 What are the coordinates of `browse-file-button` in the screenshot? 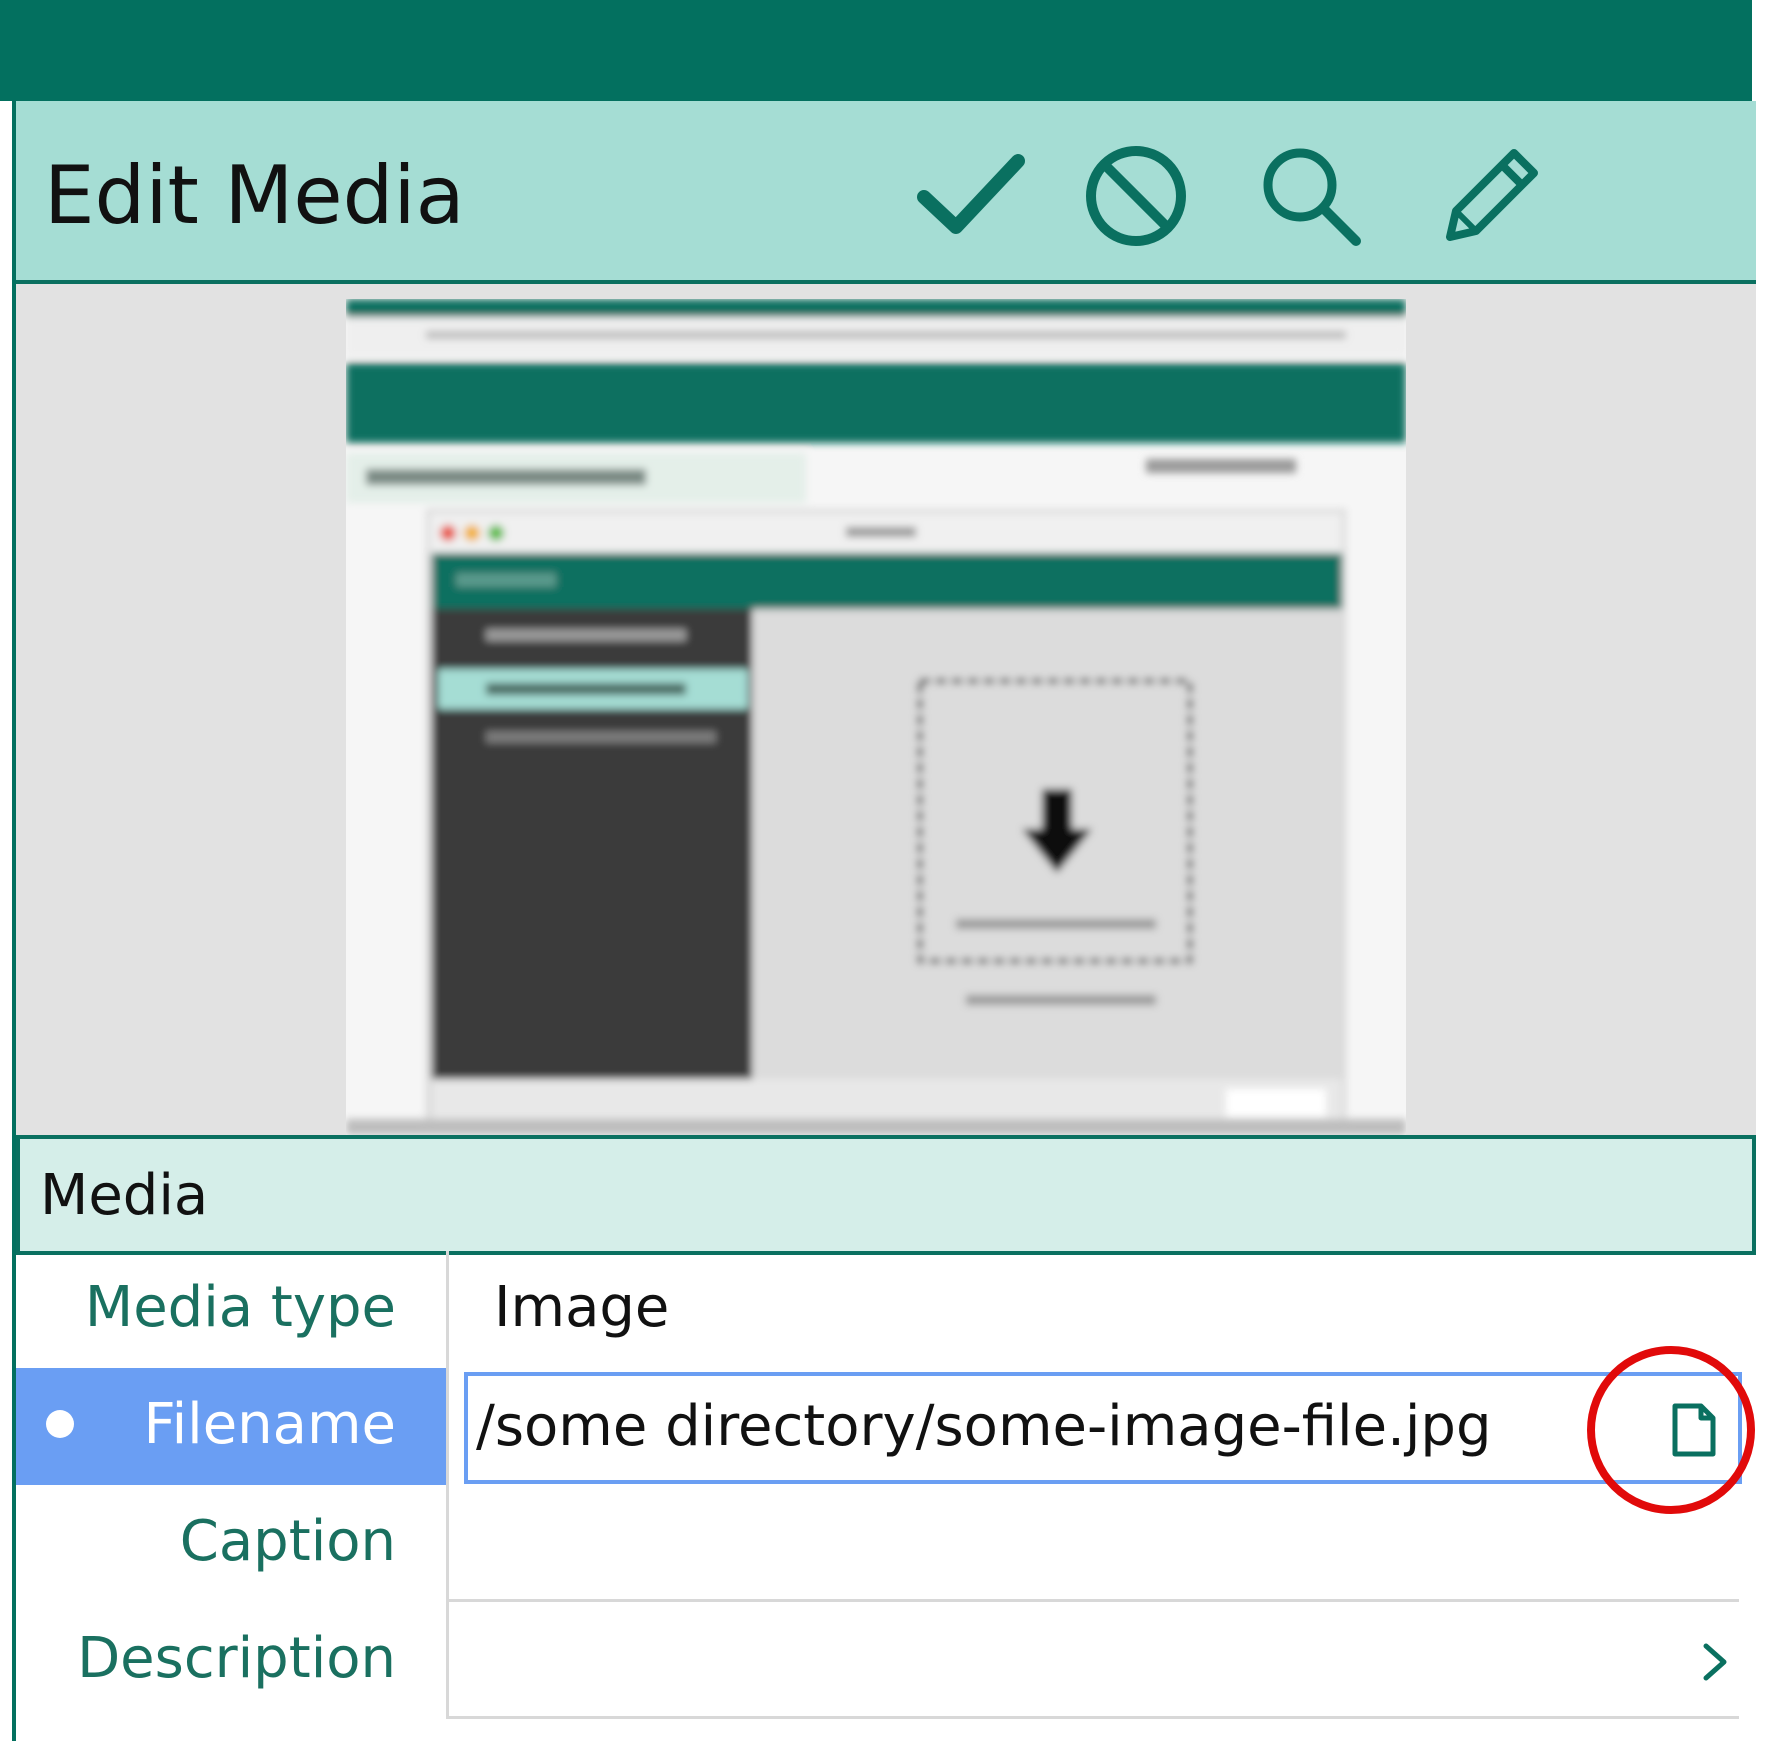 It's located at (1694, 1430).